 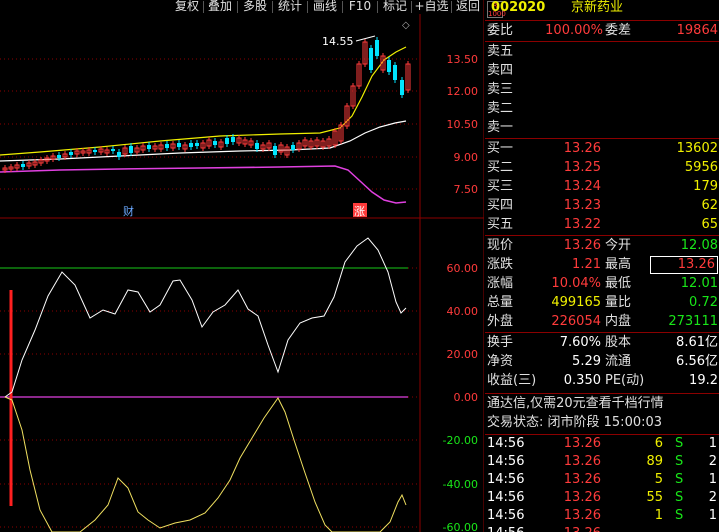 I want to click on quote-value: 0.72, so click(x=703, y=302).